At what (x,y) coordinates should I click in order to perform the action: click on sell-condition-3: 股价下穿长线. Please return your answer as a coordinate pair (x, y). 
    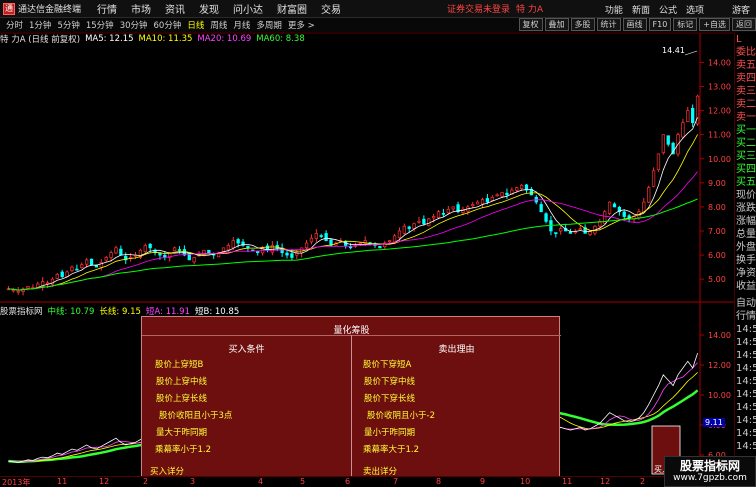
    Looking at the image, I should click on (390, 399).